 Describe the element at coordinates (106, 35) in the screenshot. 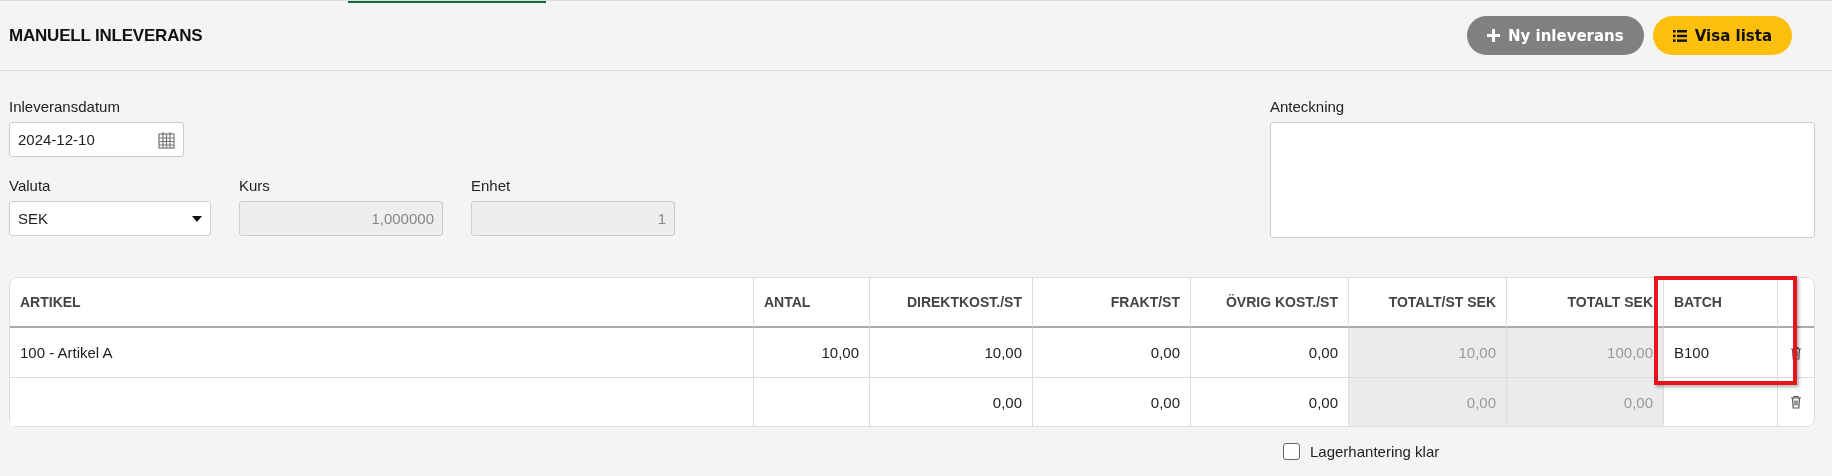

I see `page-title: MANUELL INLEVERANS` at that location.